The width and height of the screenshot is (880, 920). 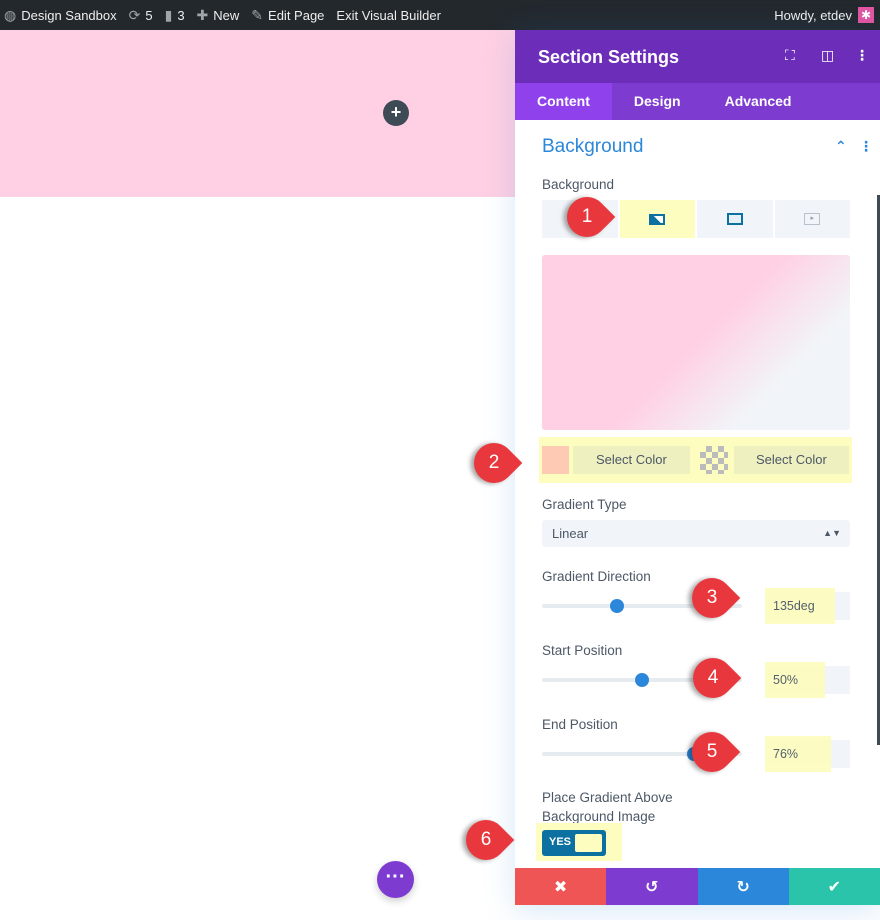 I want to click on edit-label: Edit Page, so click(x=296, y=15).